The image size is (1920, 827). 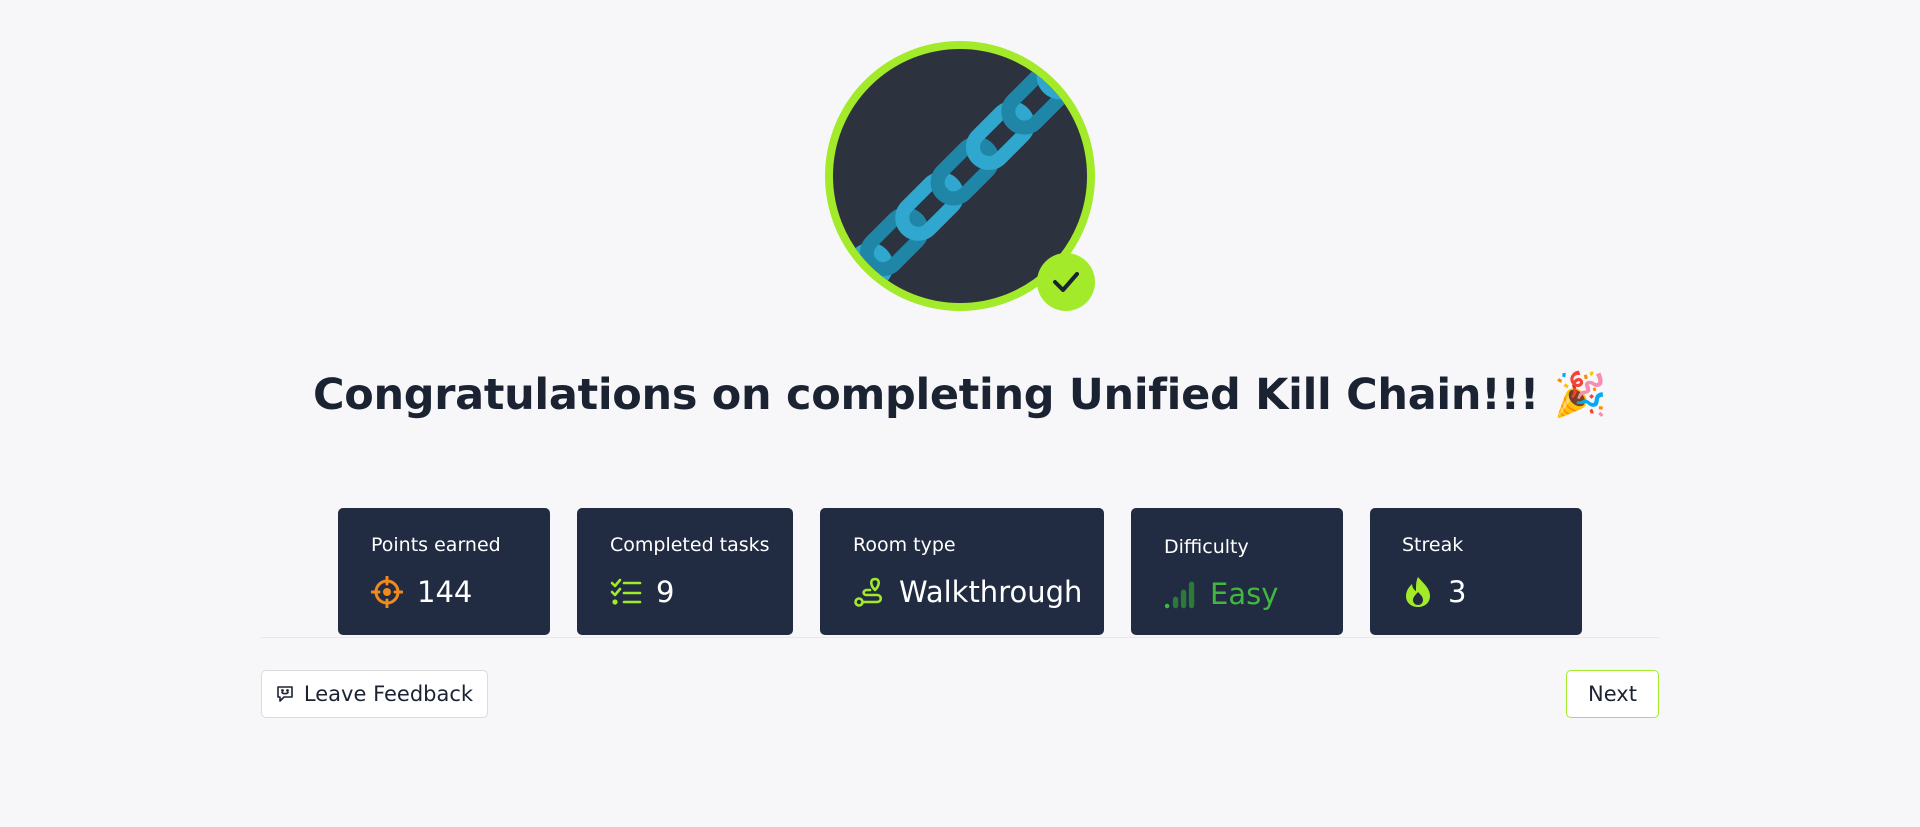 I want to click on stat-card-difficulty: Difficulty Easy, so click(x=1237, y=571).